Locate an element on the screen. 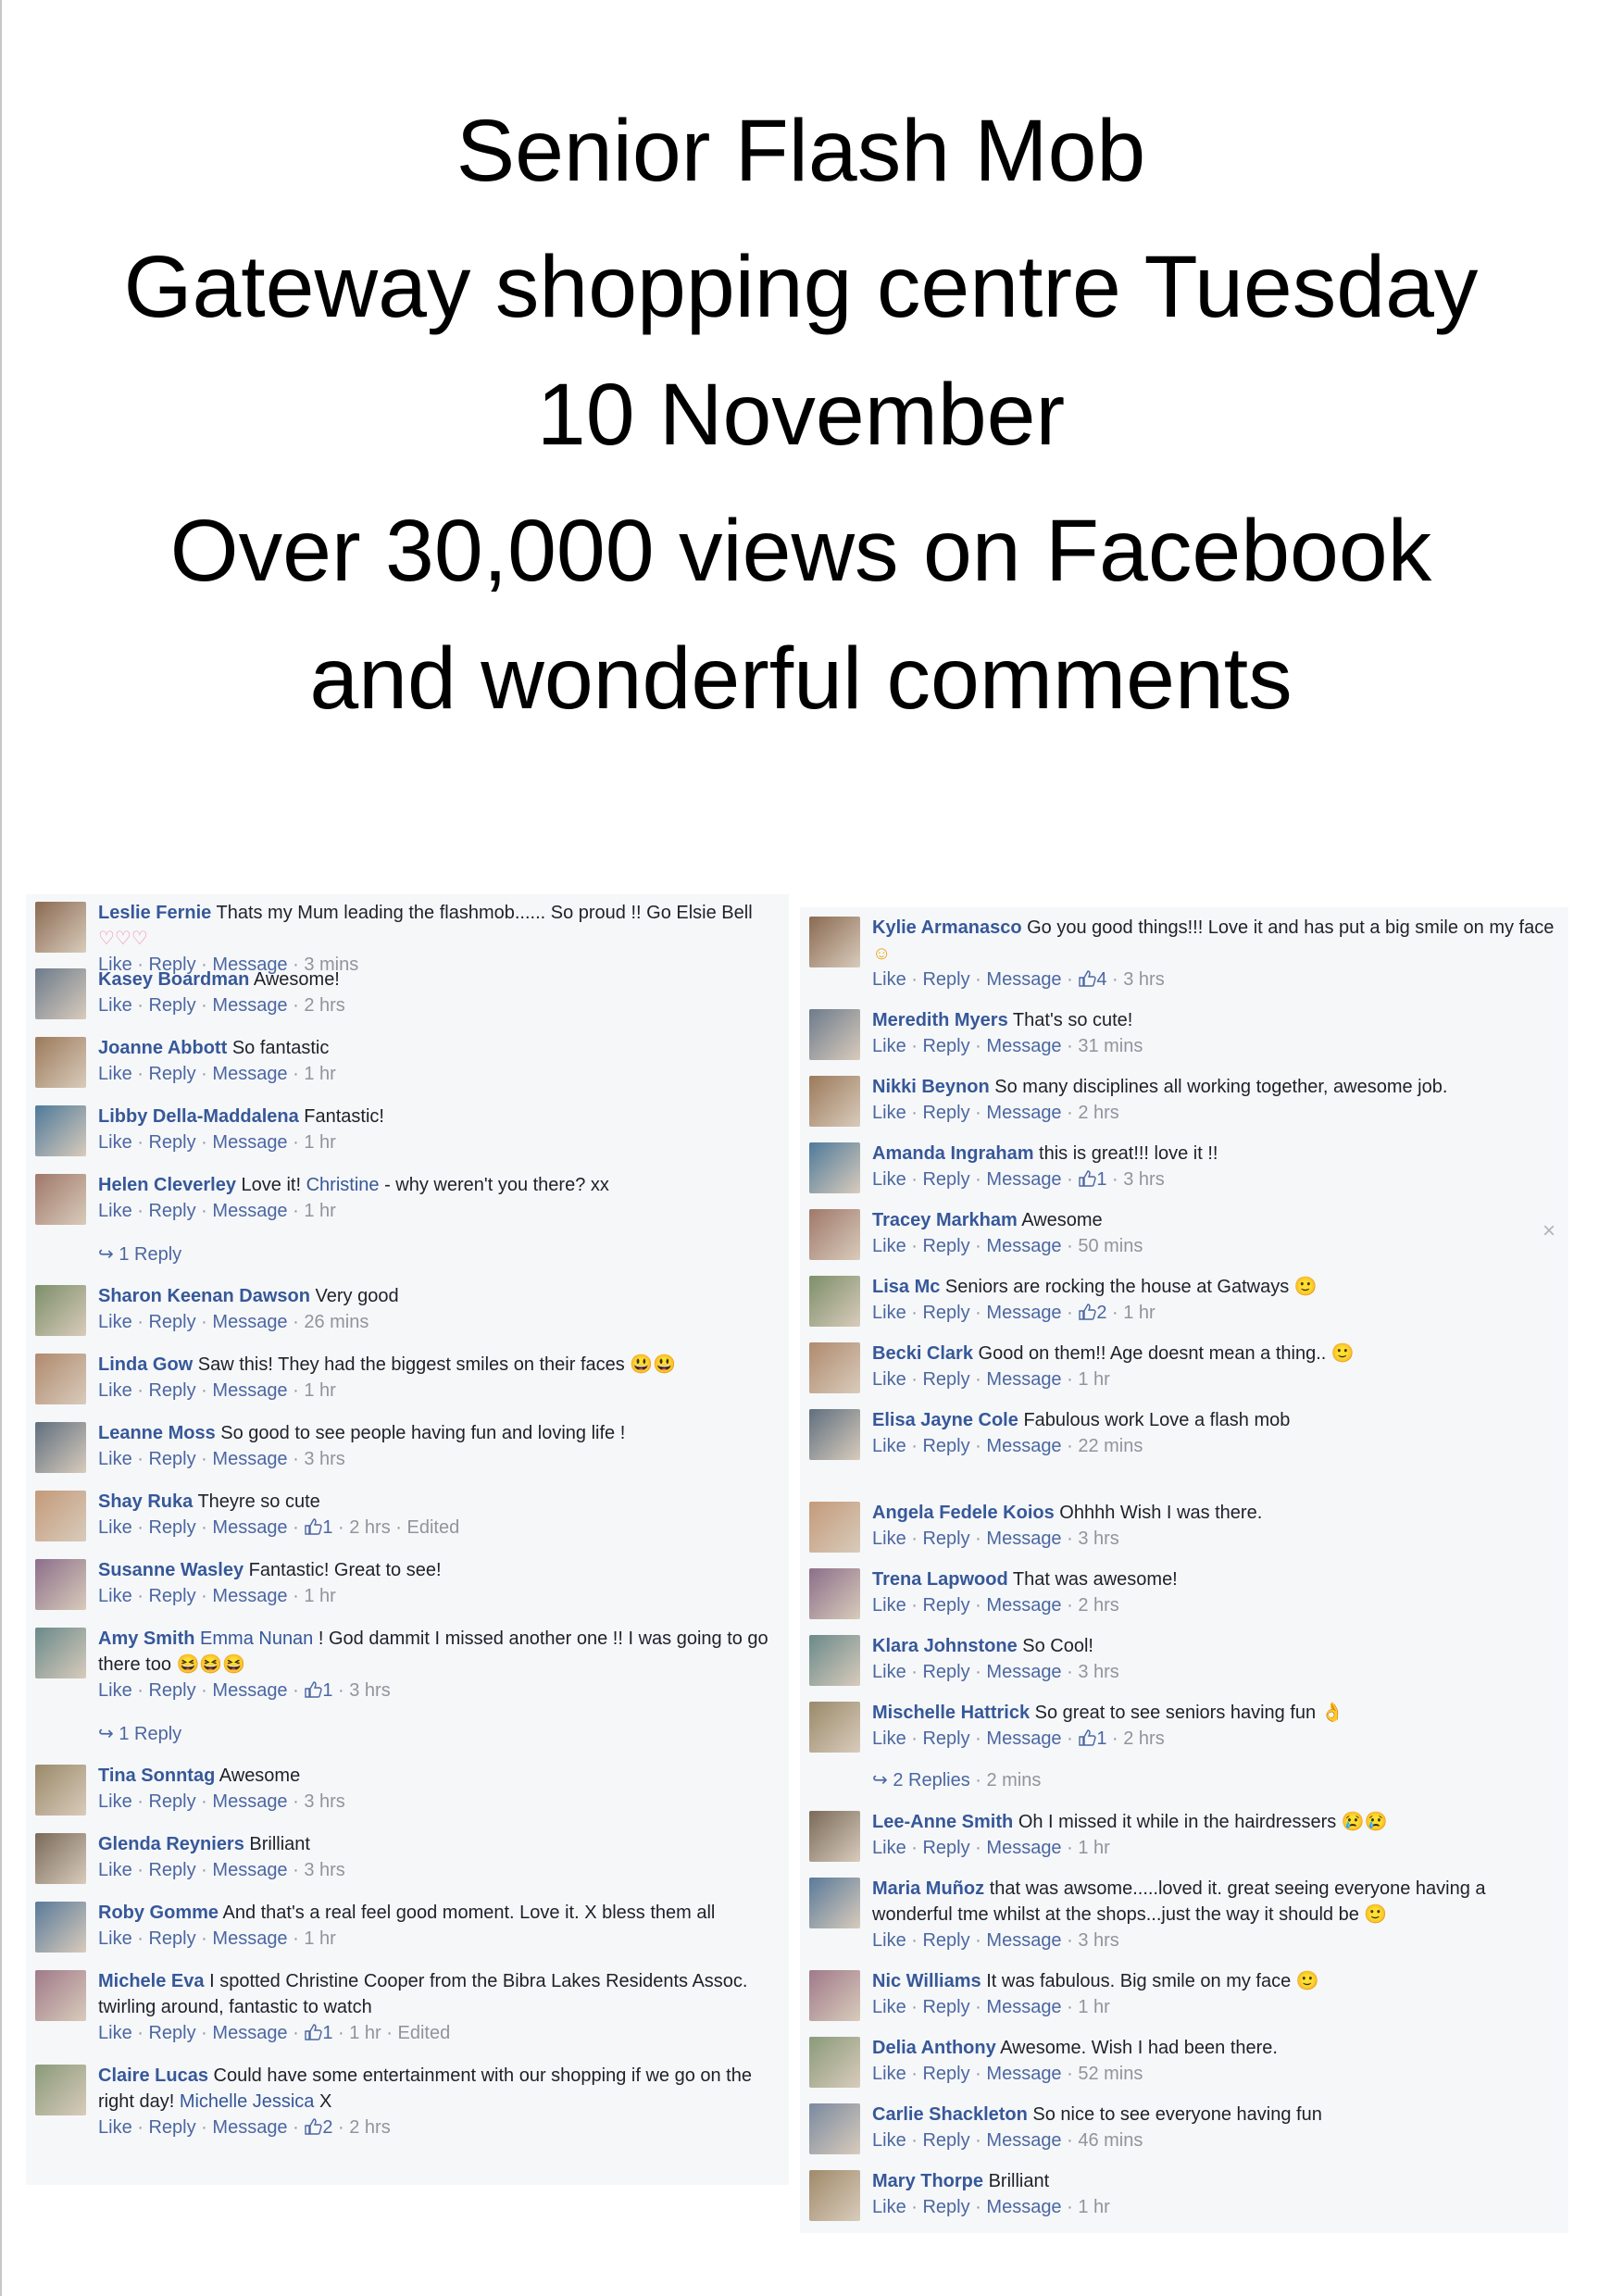 The width and height of the screenshot is (1624, 2296). commenter-name: Leanne Moss is located at coordinates (157, 1433).